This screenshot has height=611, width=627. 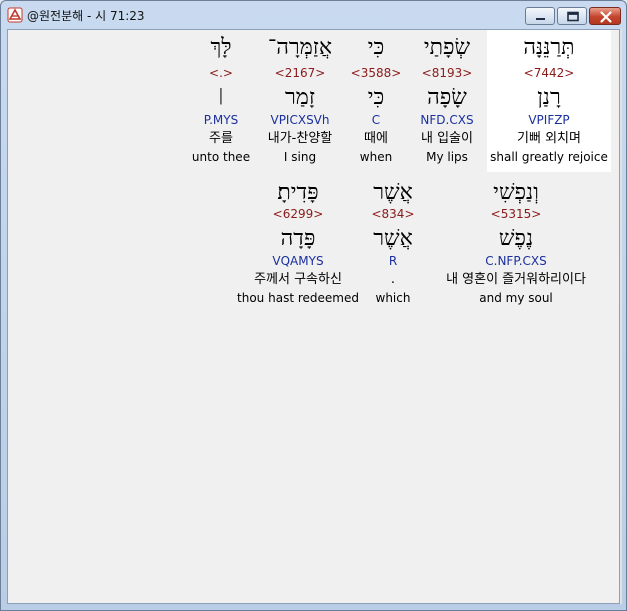 What do you see at coordinates (447, 73) in the screenshot?
I see `strong-number: <8193>` at bounding box center [447, 73].